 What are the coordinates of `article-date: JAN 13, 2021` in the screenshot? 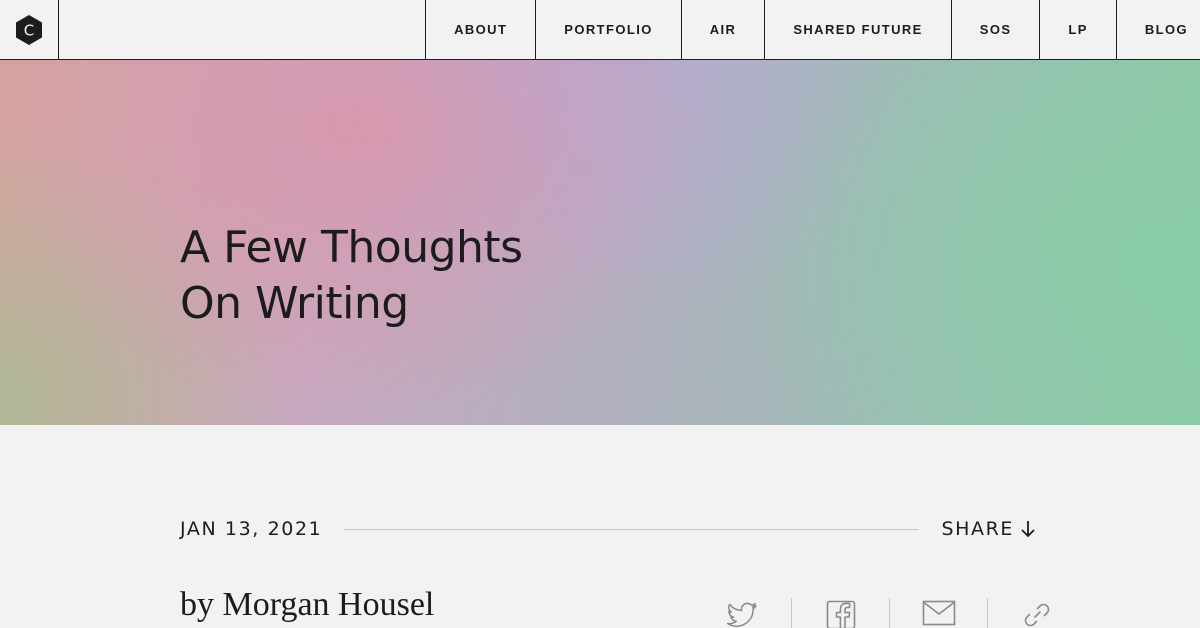 It's located at (251, 529).